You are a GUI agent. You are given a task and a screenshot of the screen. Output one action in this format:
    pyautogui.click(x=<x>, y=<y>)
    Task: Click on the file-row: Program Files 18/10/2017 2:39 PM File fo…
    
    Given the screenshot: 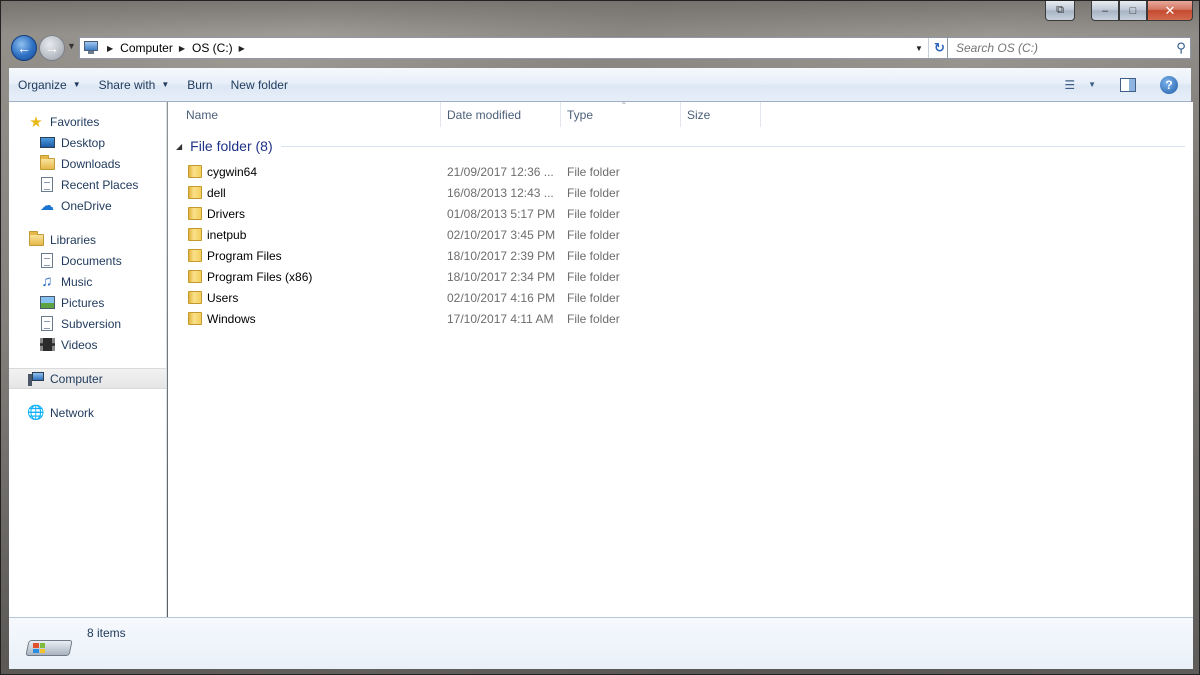 What is the action you would take?
    pyautogui.click(x=680, y=255)
    